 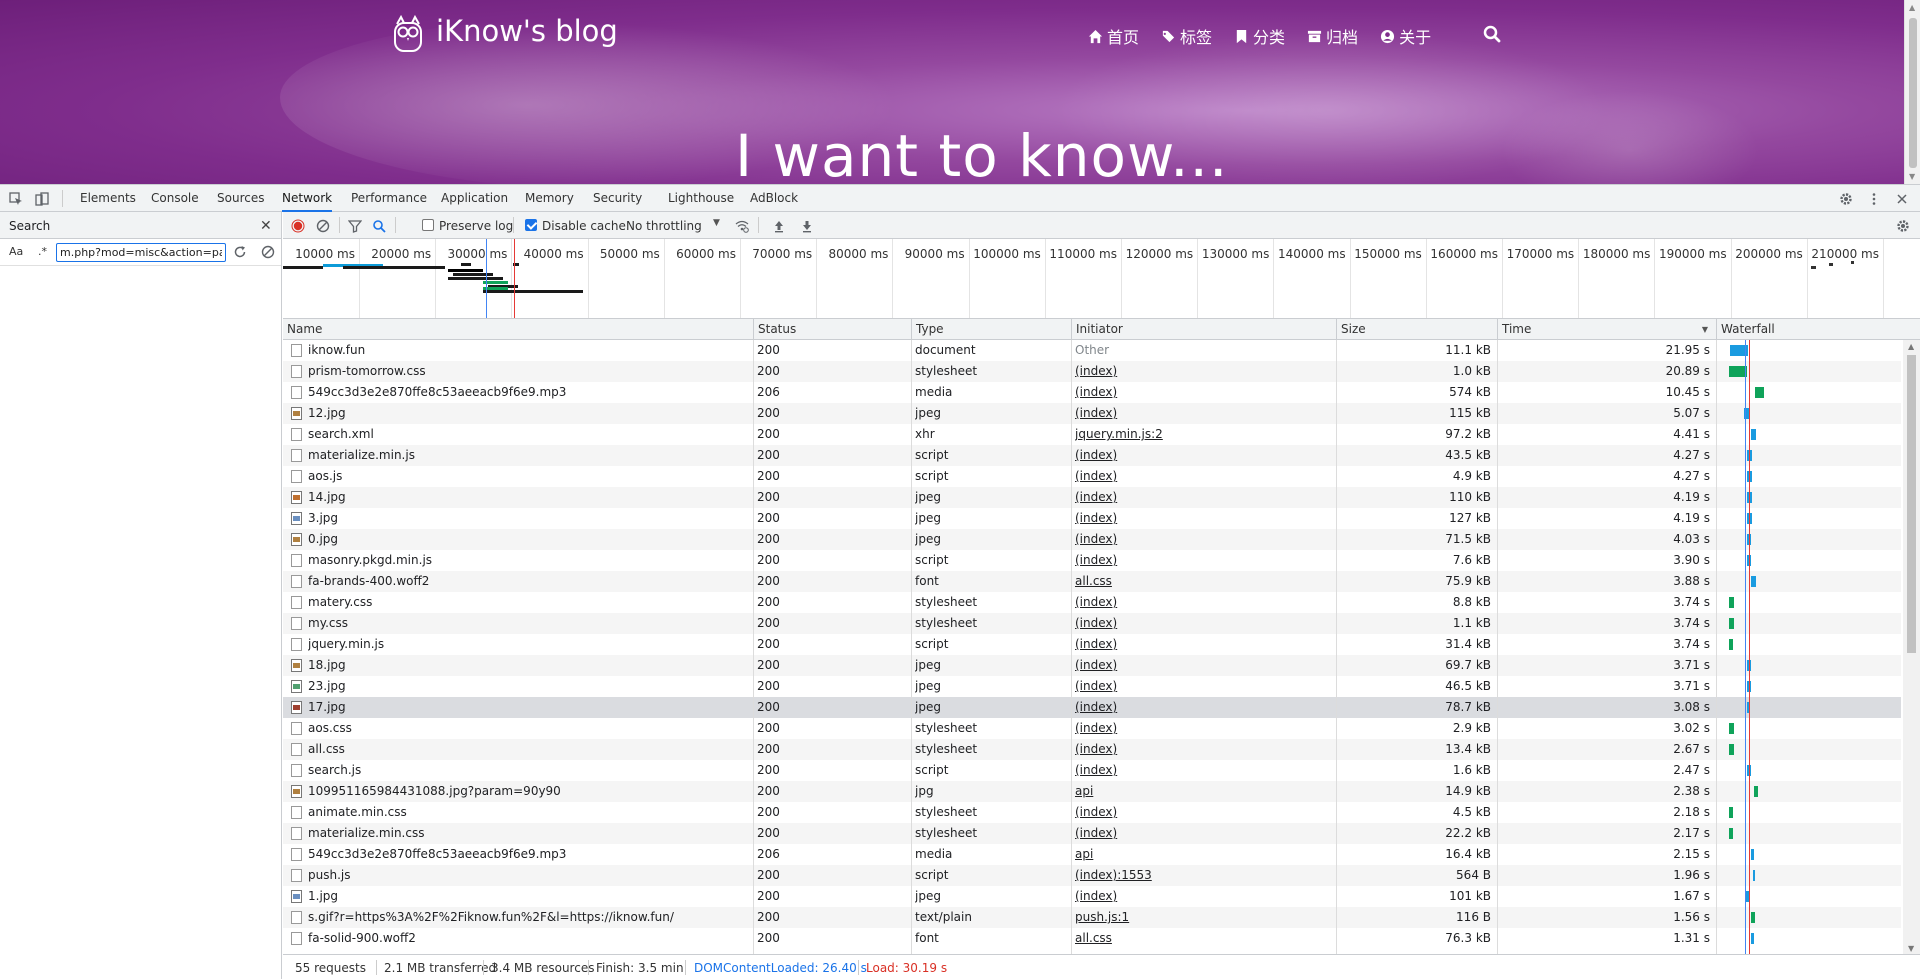 What do you see at coordinates (1202, 917) in the screenshot?
I see `cell-initiator: push.js:1` at bounding box center [1202, 917].